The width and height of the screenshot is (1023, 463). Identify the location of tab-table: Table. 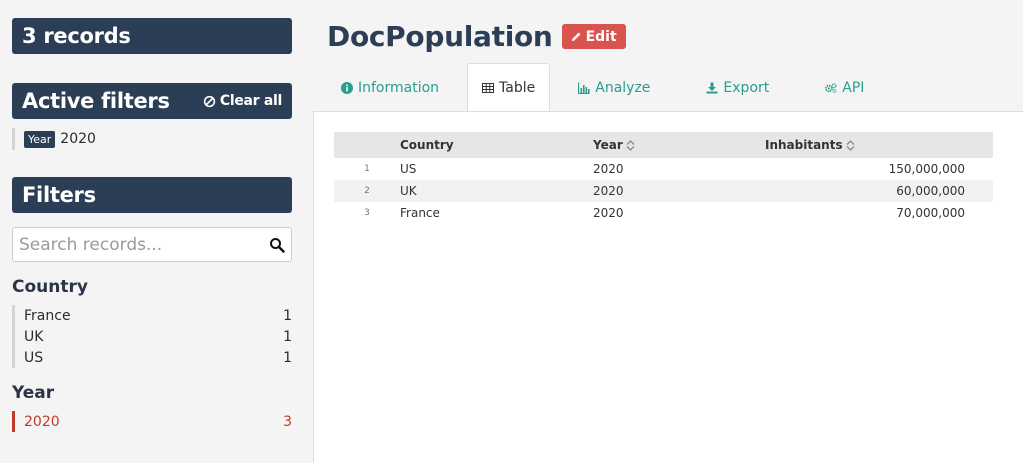
(509, 87).